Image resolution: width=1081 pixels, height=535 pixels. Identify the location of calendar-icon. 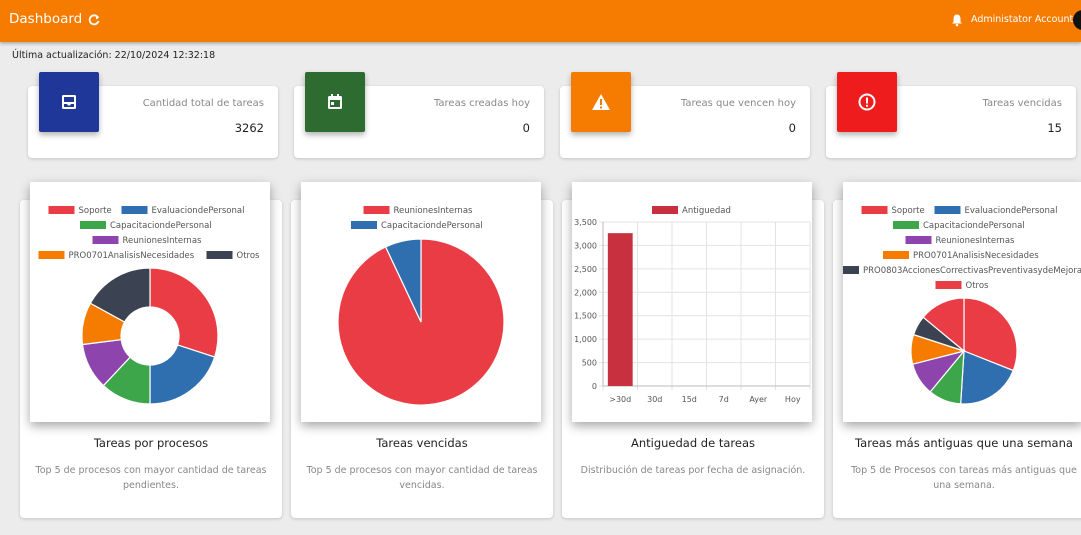
(335, 102).